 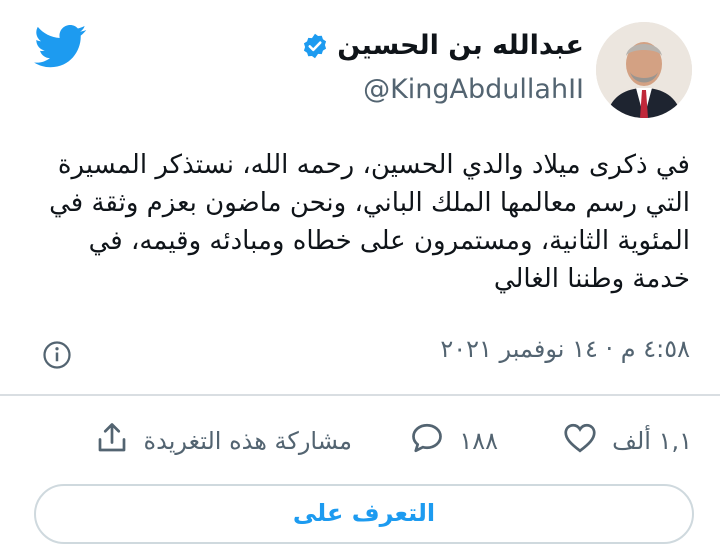 What do you see at coordinates (61, 46) in the screenshot?
I see `twitter-bird-icon` at bounding box center [61, 46].